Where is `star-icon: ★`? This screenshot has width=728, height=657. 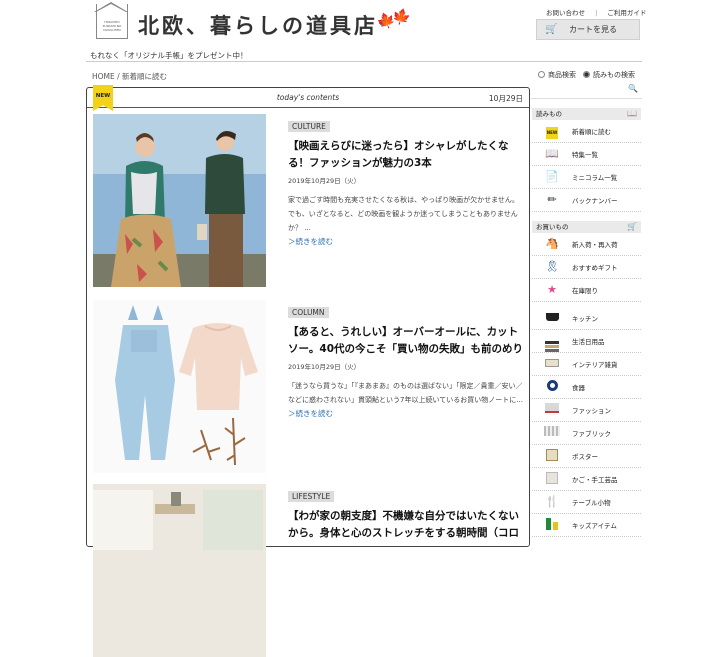 star-icon: ★ is located at coordinates (552, 289).